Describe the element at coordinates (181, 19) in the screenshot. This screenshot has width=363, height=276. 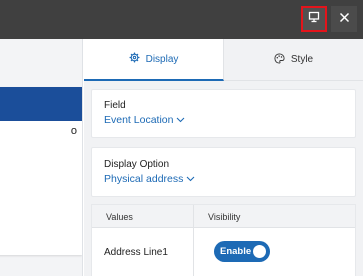
I see `top-toolbar` at that location.